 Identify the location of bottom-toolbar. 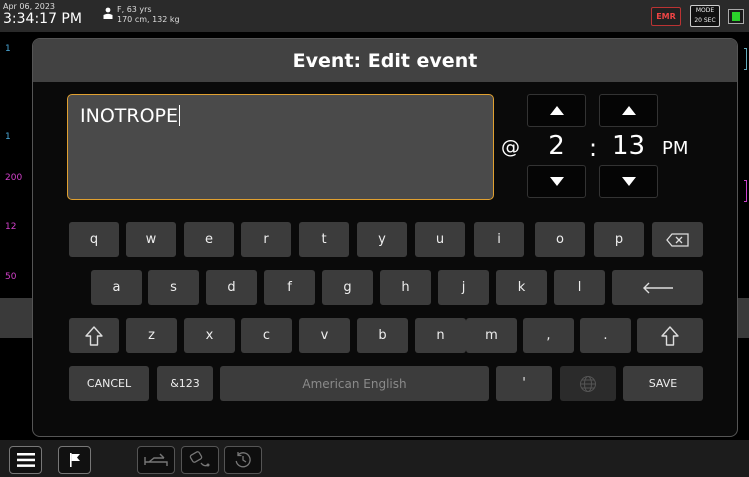
(374, 458).